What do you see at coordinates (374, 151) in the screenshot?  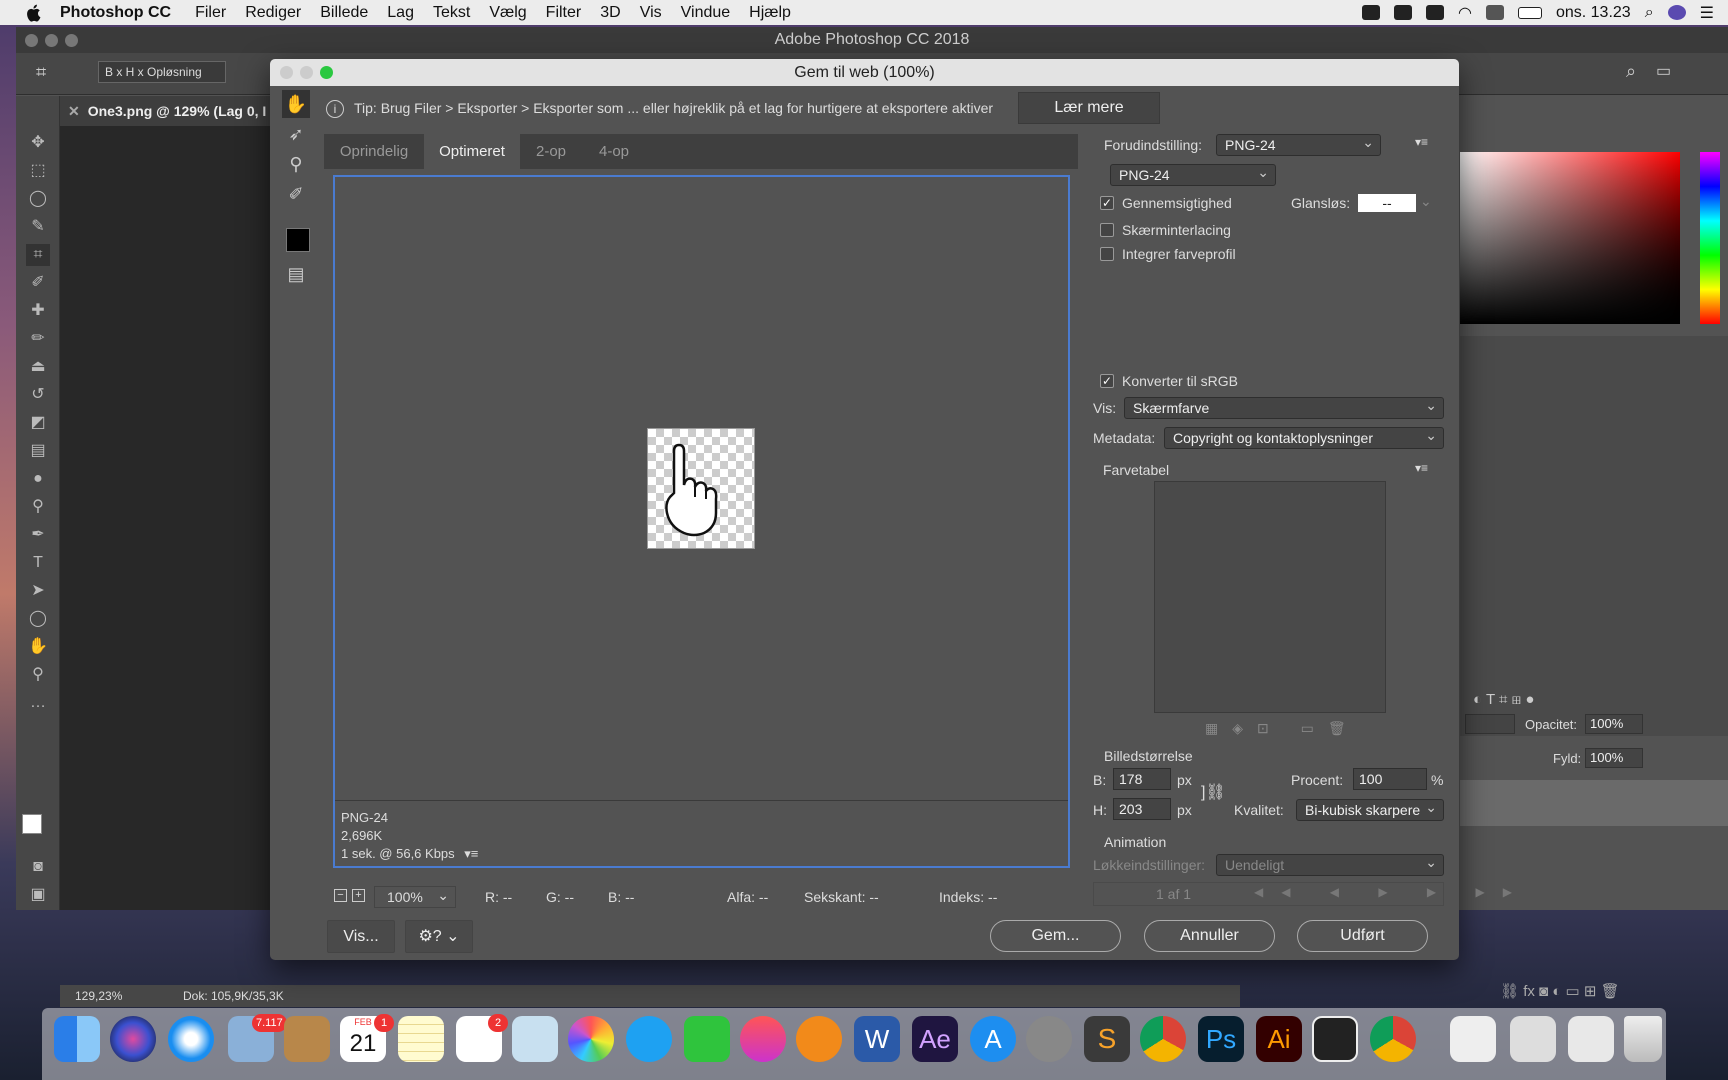 I see `tab-original: Oprindelig` at bounding box center [374, 151].